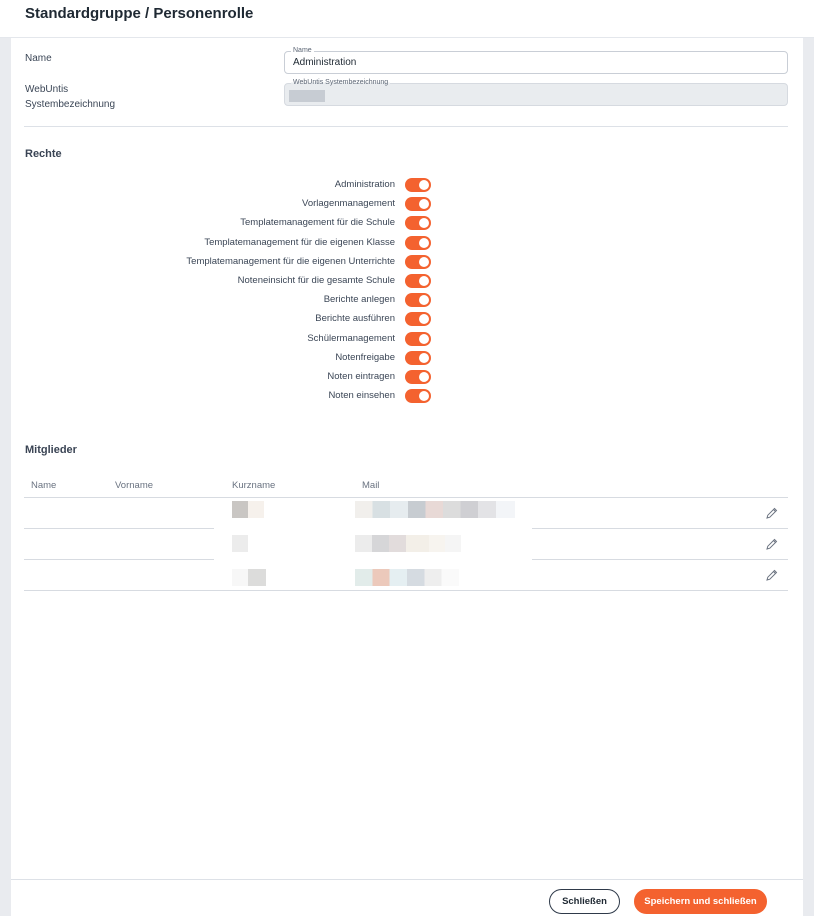  What do you see at coordinates (700, 901) in the screenshot?
I see `save-and-close-button: Speichern und schließen` at bounding box center [700, 901].